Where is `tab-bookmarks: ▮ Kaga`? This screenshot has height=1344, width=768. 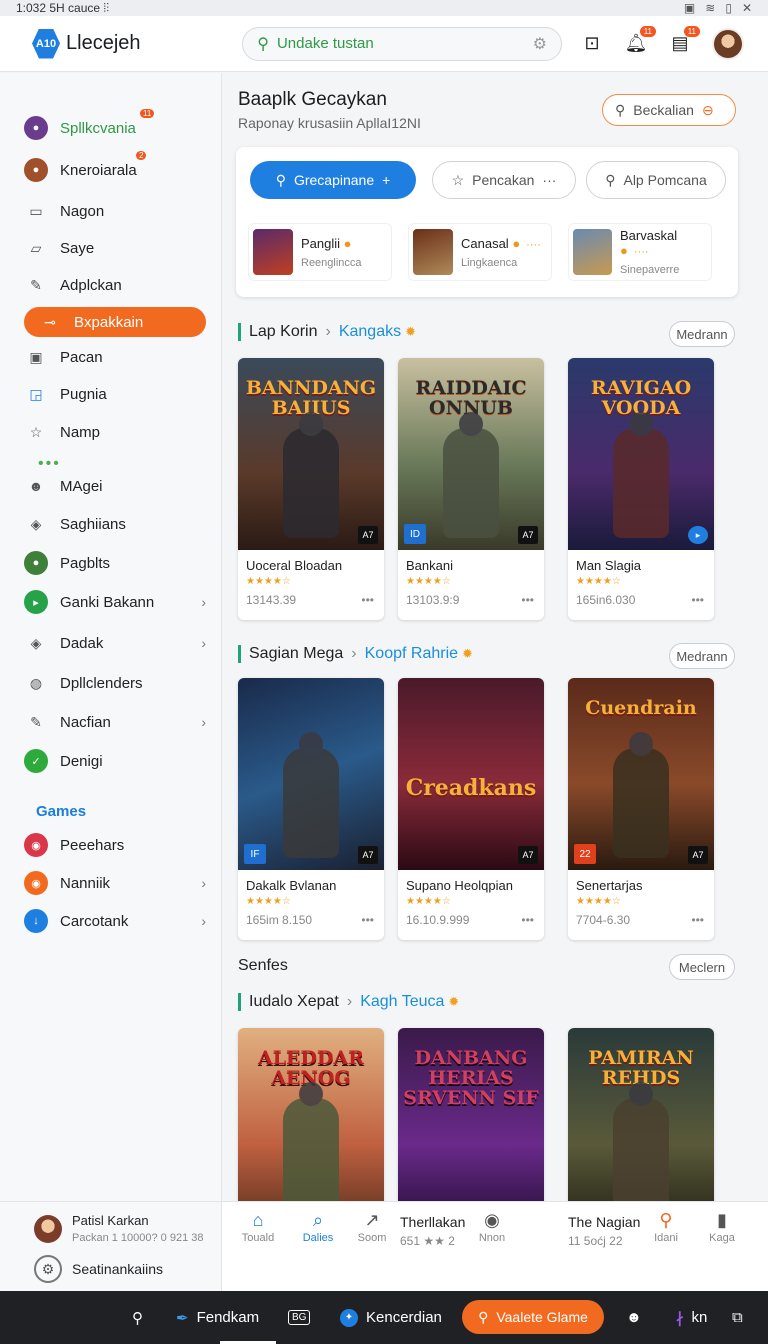
tab-bookmarks: ▮ Kaga is located at coordinates (722, 1227).